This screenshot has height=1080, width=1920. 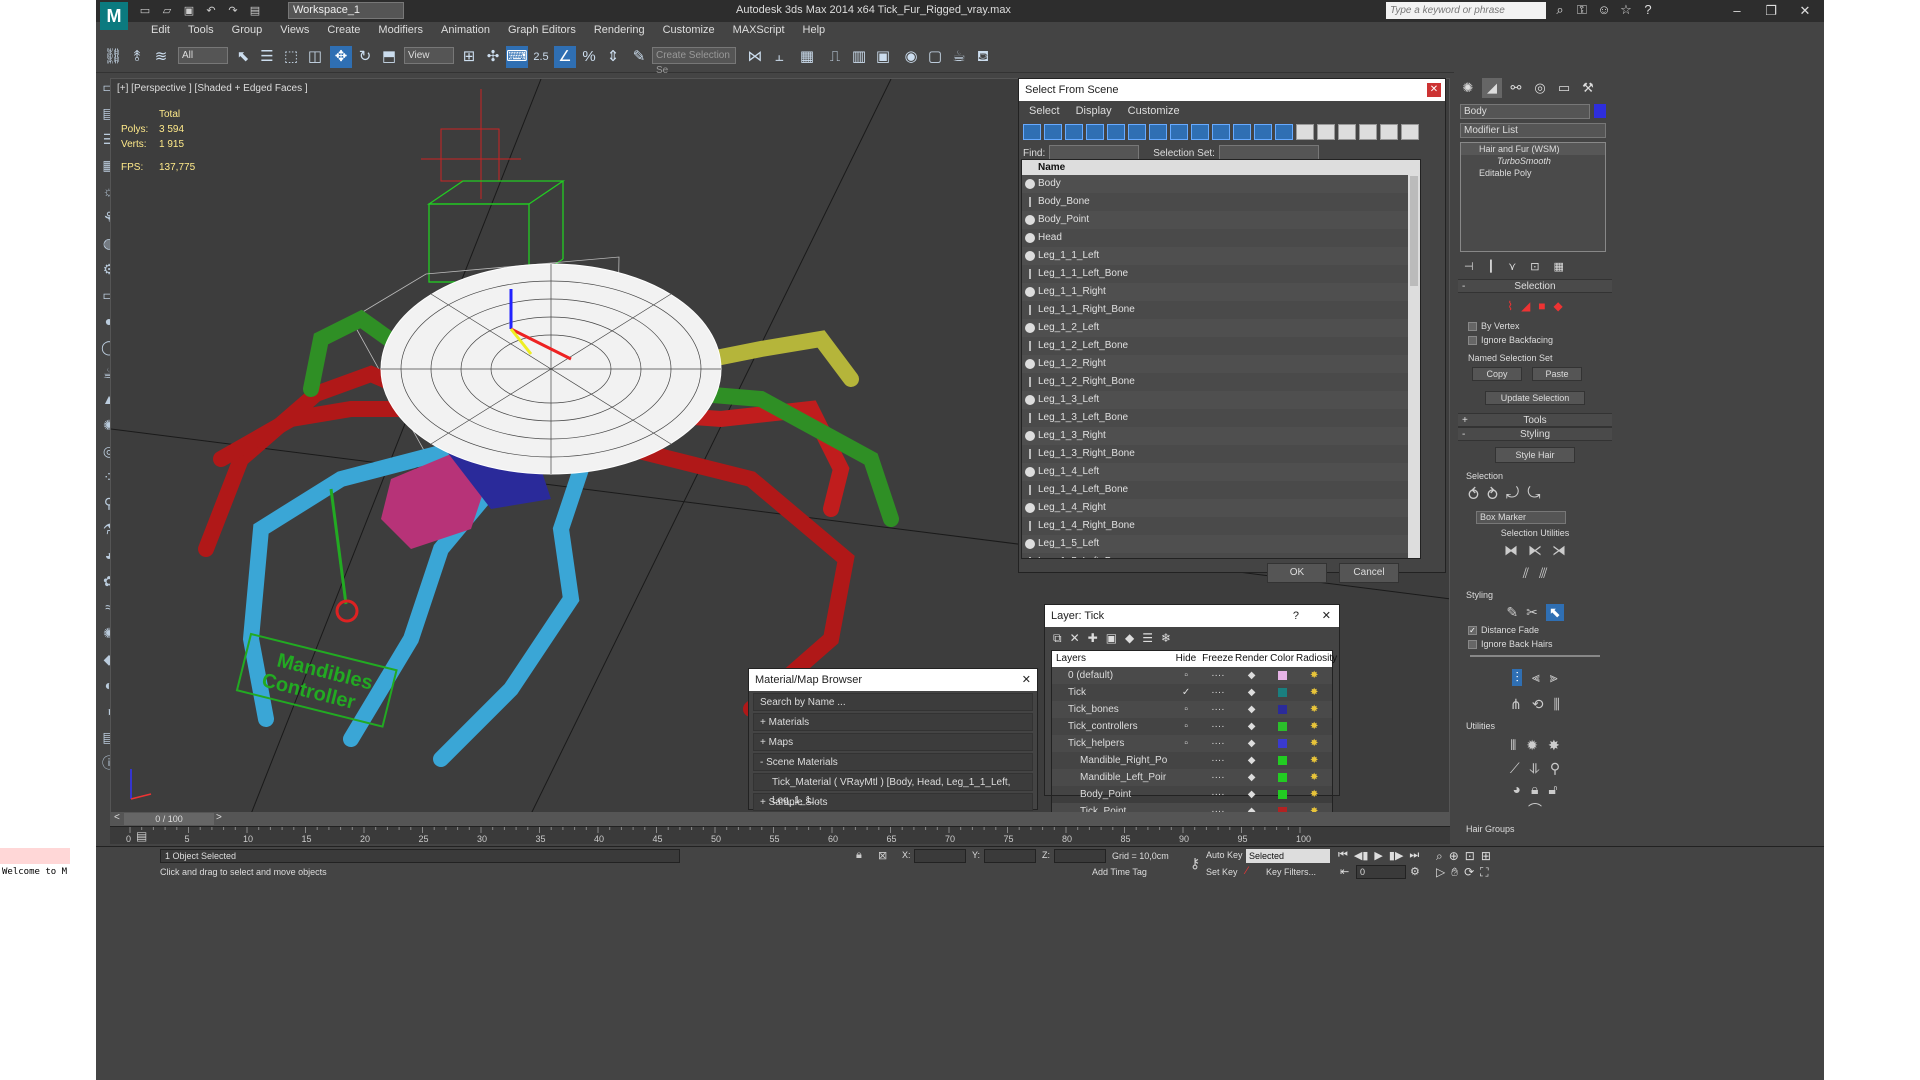 What do you see at coordinates (1221, 454) in the screenshot?
I see `object-list-item: Leg_1_3_Right_Bone` at bounding box center [1221, 454].